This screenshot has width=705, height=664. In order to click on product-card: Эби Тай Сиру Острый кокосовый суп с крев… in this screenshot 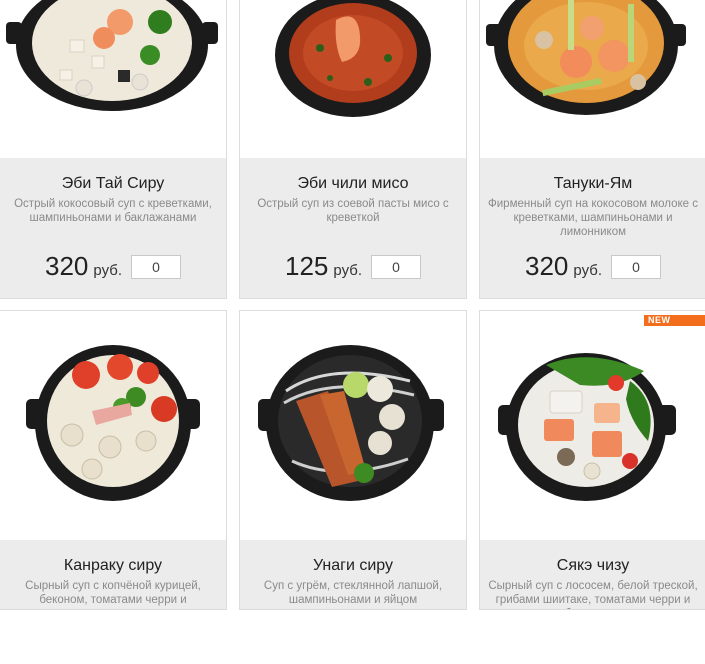, I will do `click(113, 149)`.